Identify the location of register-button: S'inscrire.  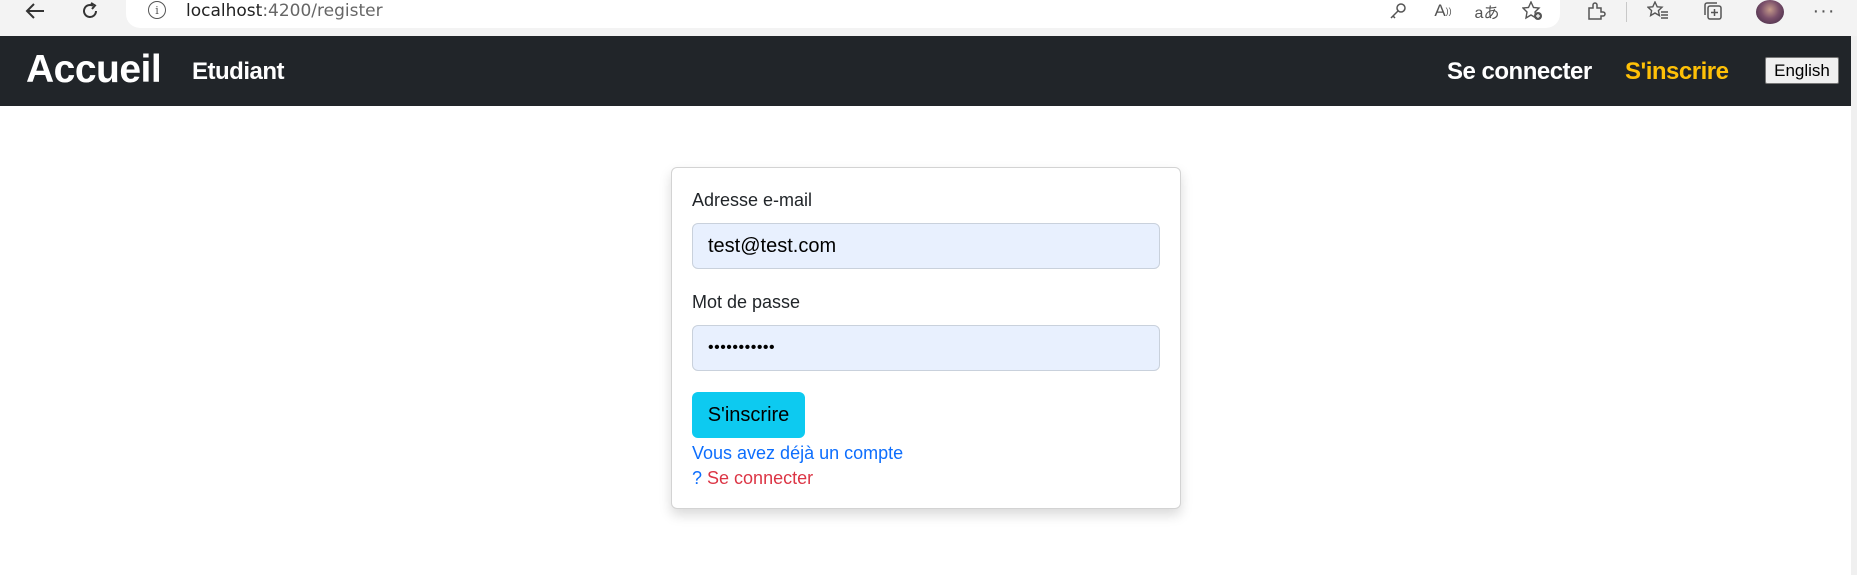
(748, 415).